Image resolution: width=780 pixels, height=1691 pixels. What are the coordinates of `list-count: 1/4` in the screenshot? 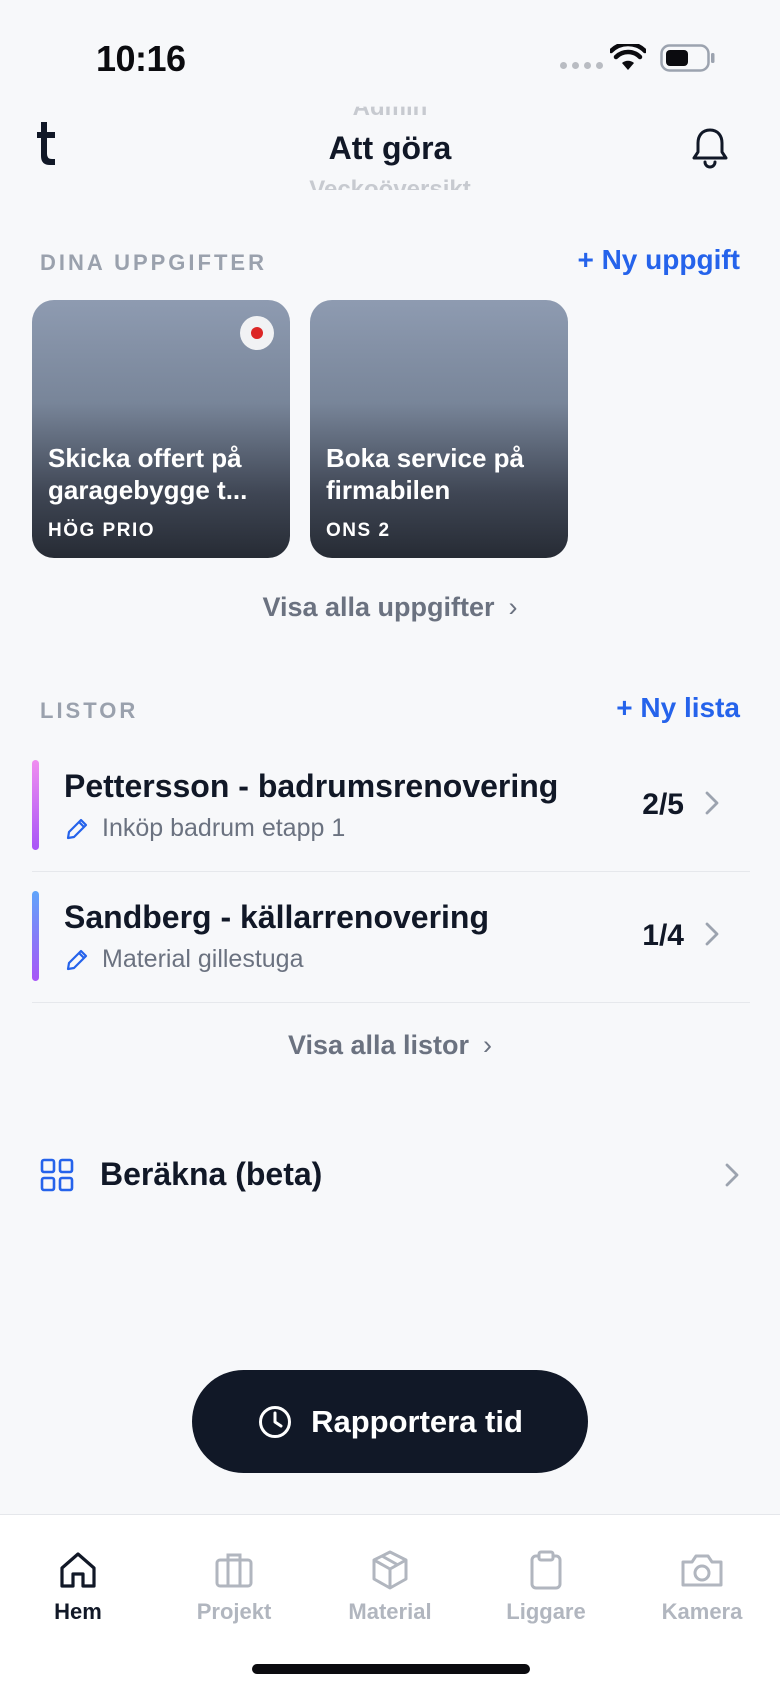 It's located at (663, 935).